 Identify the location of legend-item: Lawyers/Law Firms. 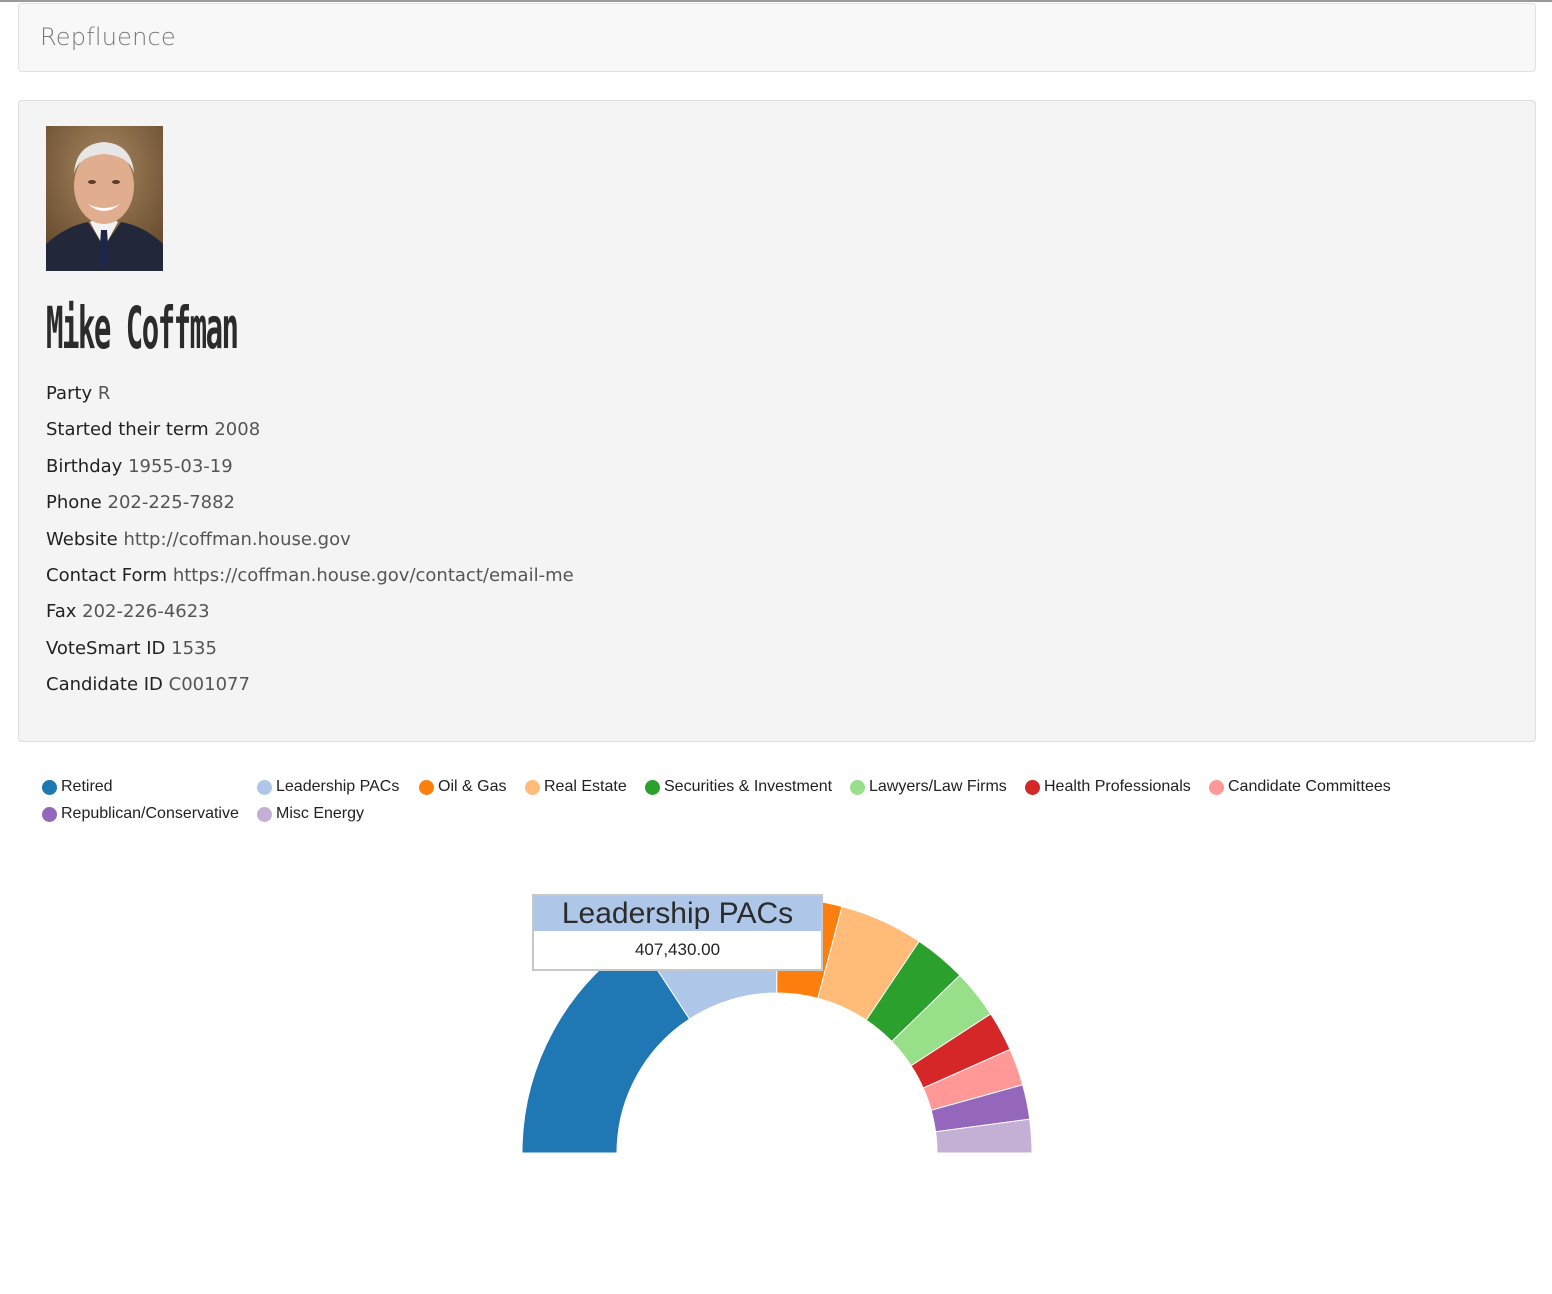
(928, 787).